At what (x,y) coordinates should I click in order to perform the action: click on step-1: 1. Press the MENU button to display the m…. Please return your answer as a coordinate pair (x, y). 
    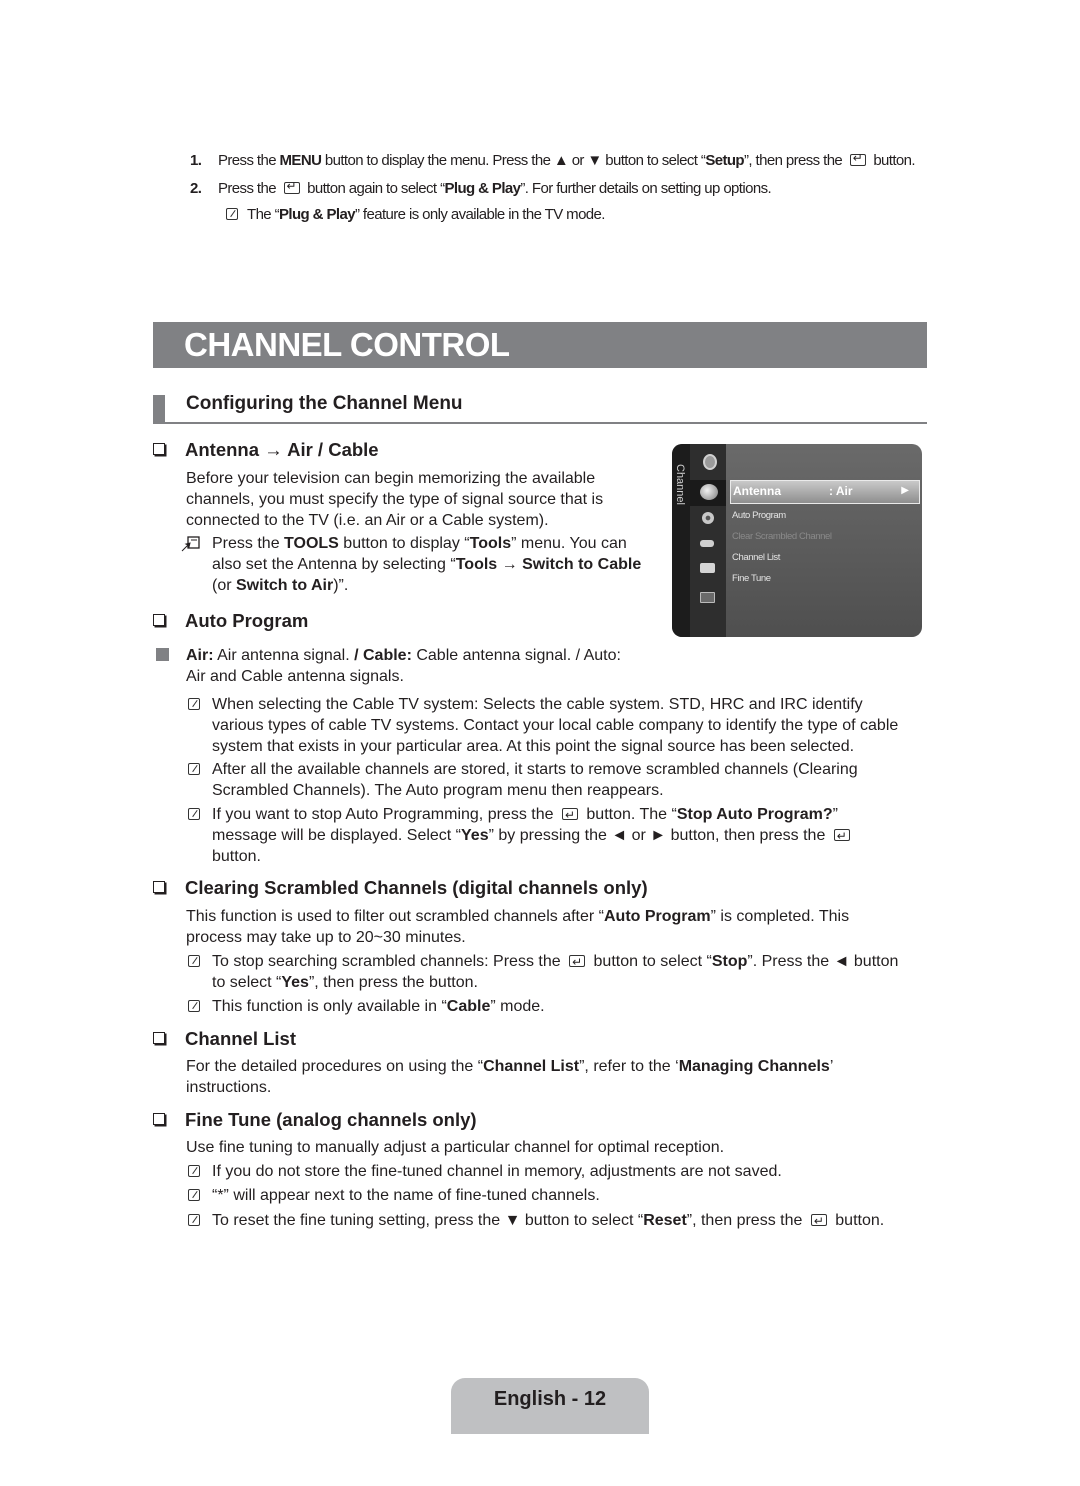
    Looking at the image, I should click on (553, 160).